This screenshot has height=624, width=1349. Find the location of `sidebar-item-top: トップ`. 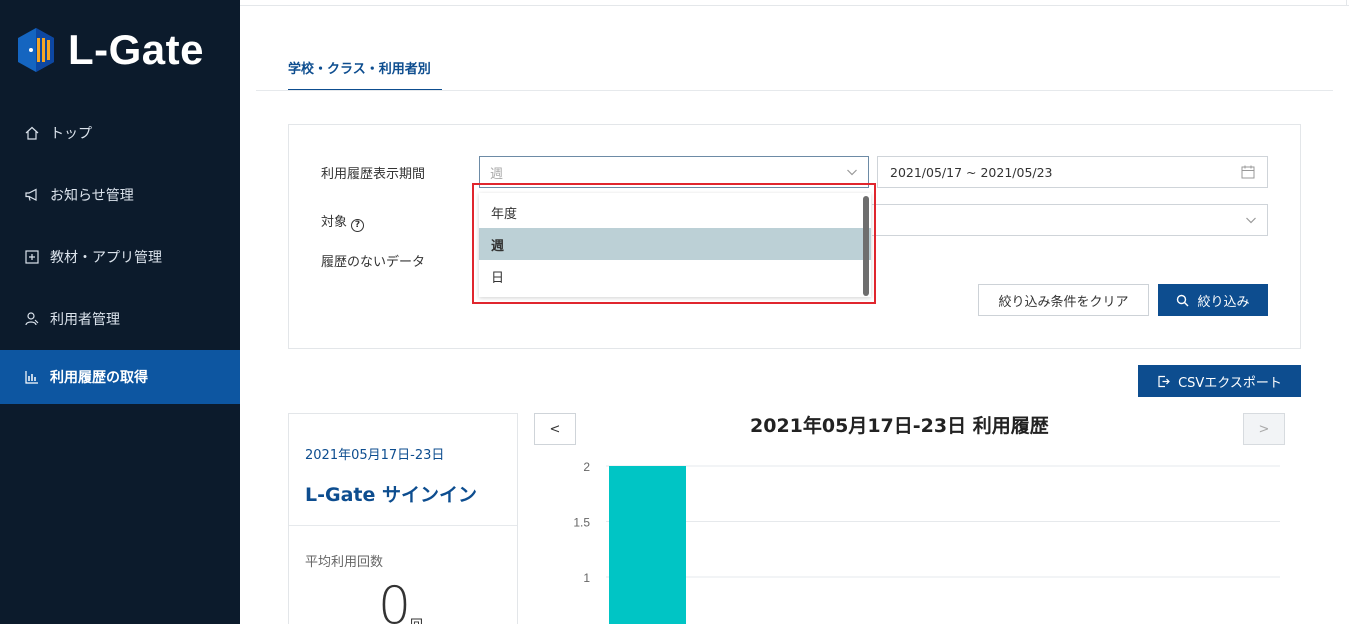

sidebar-item-top: トップ is located at coordinates (120, 133).